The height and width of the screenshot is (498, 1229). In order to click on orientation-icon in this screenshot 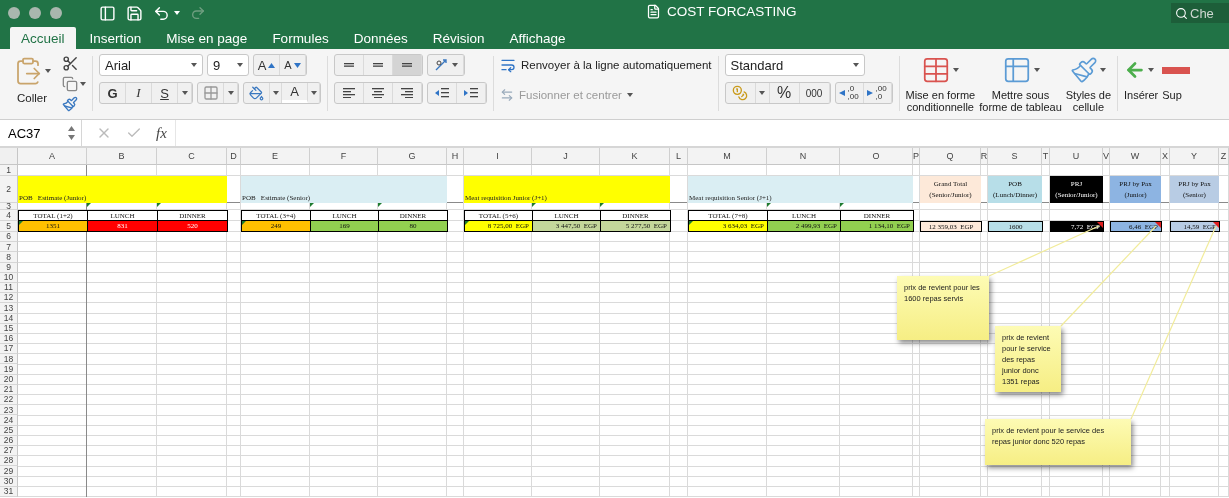, I will do `click(441, 65)`.